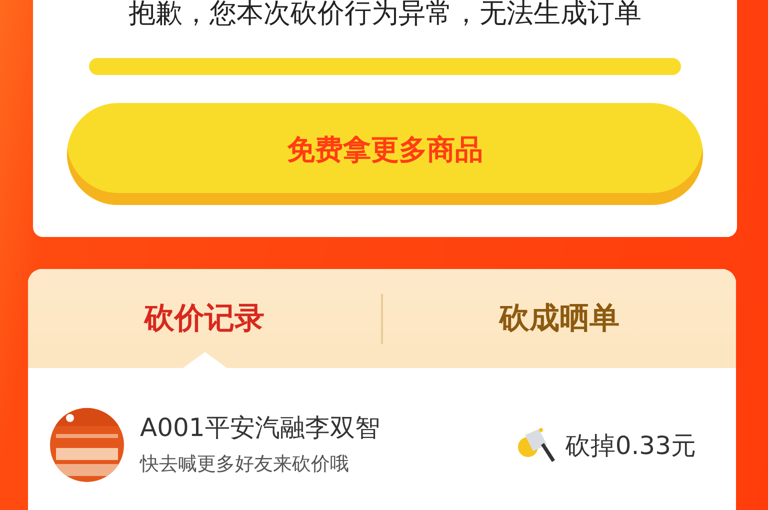 This screenshot has height=510, width=768. Describe the element at coordinates (204, 318) in the screenshot. I see `tab: 砍价记录` at that location.